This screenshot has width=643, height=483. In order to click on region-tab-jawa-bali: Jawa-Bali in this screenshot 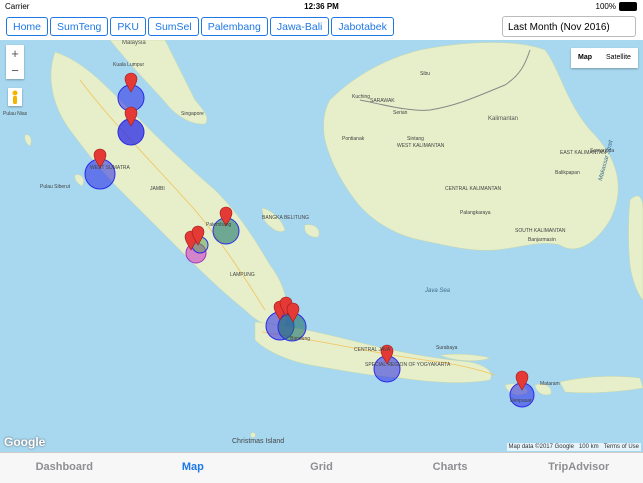, I will do `click(300, 26)`.